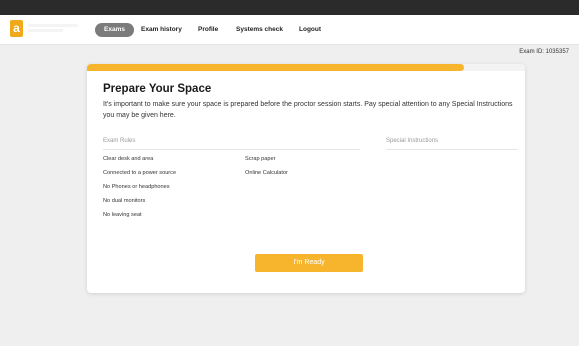 The image size is (579, 346). Describe the element at coordinates (128, 159) in the screenshot. I see `rule-item: Clear desk and area` at that location.